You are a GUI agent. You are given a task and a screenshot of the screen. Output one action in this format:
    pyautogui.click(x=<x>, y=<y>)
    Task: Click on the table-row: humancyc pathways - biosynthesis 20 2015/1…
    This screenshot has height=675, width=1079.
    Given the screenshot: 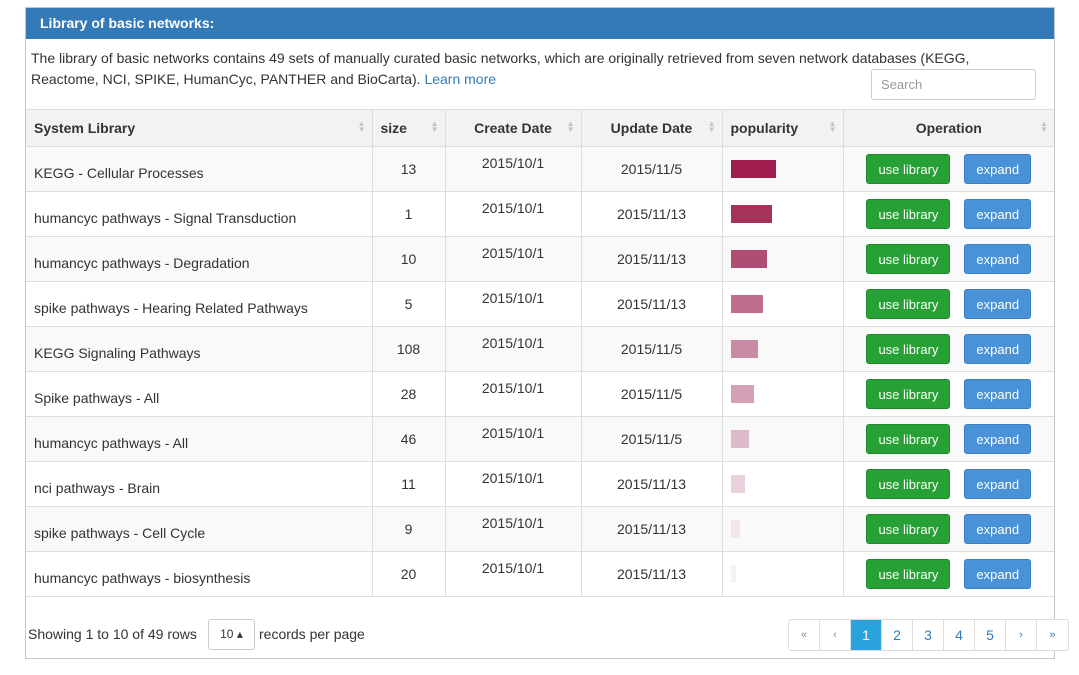 What is the action you would take?
    pyautogui.click(x=540, y=574)
    